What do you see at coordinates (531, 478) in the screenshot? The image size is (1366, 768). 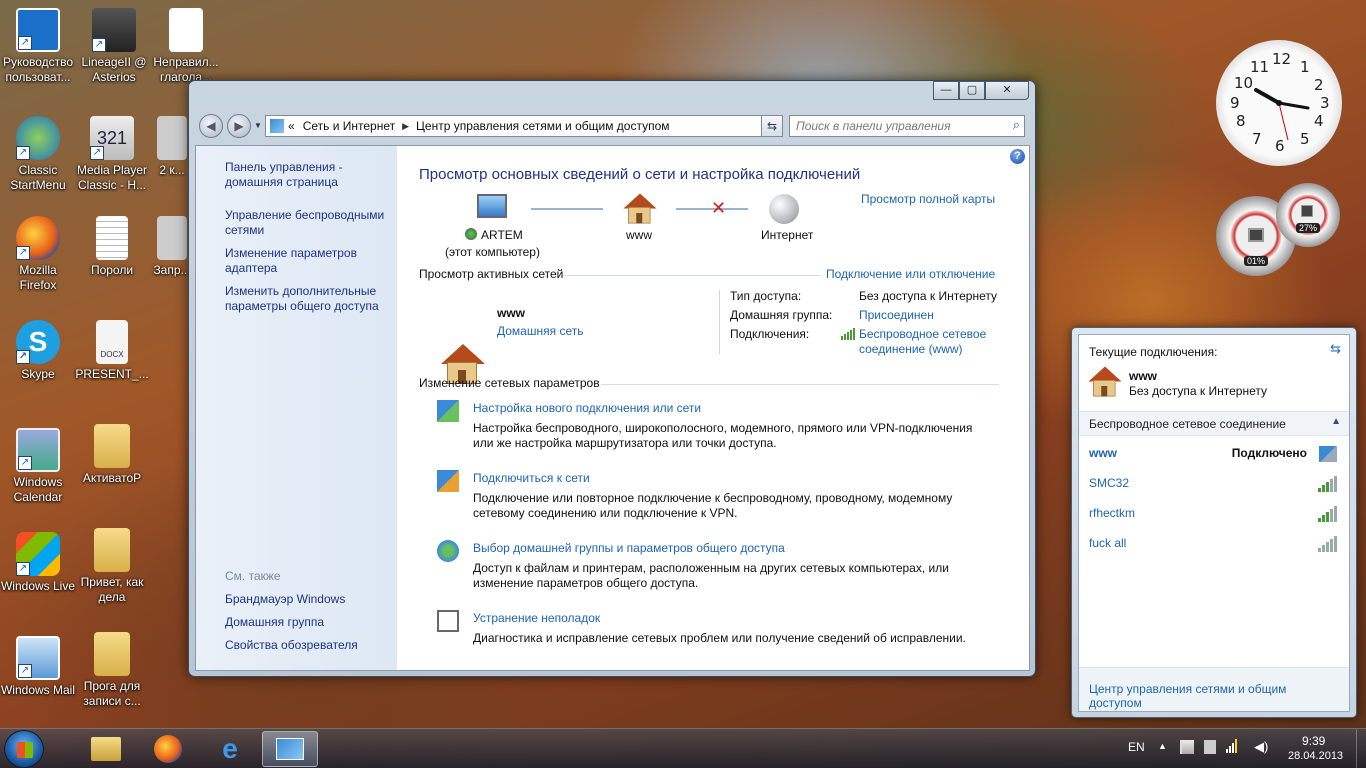 I see `task-connect-link: Подключиться к сети` at bounding box center [531, 478].